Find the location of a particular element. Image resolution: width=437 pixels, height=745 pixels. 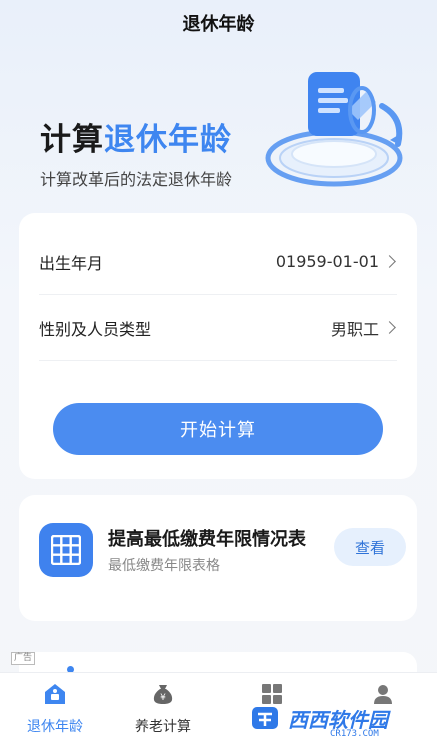

tab-retirement-age: 退休年龄 is located at coordinates (55, 708).